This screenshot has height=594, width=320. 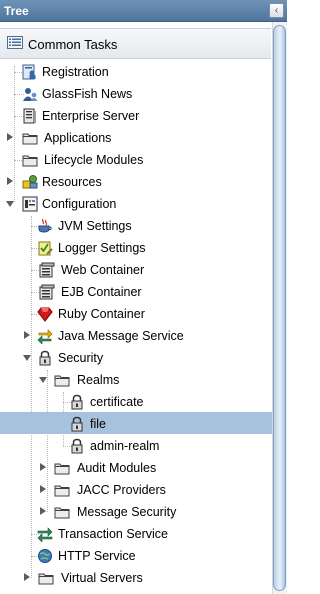 What do you see at coordinates (29, 116) in the screenshot?
I see `server-icon` at bounding box center [29, 116].